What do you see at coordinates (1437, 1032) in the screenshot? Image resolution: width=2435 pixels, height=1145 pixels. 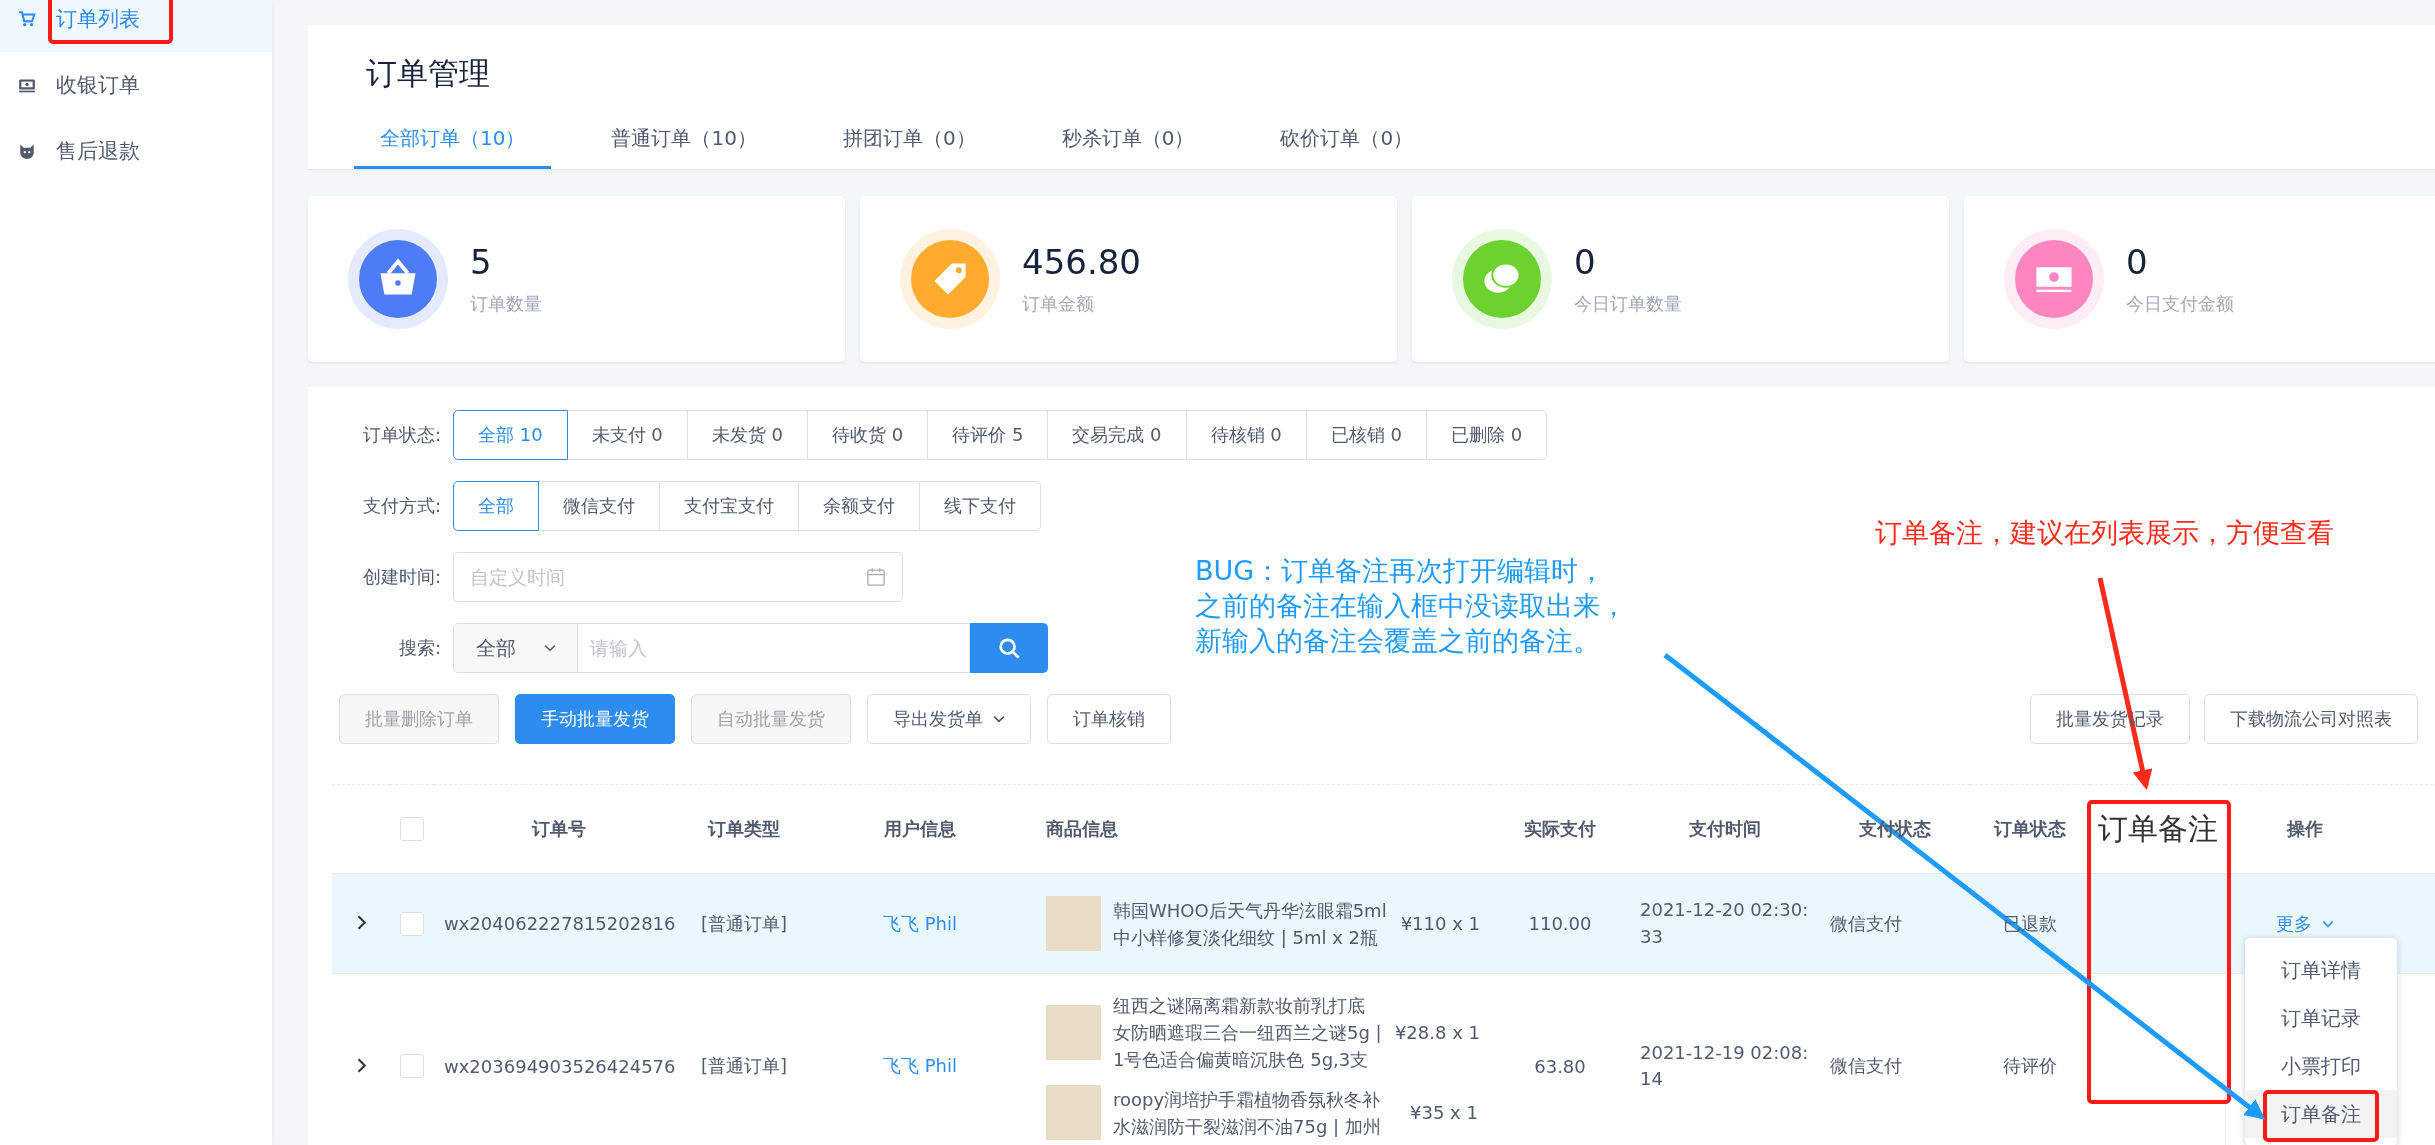 I see `product-price: ¥28.8 x 1` at bounding box center [1437, 1032].